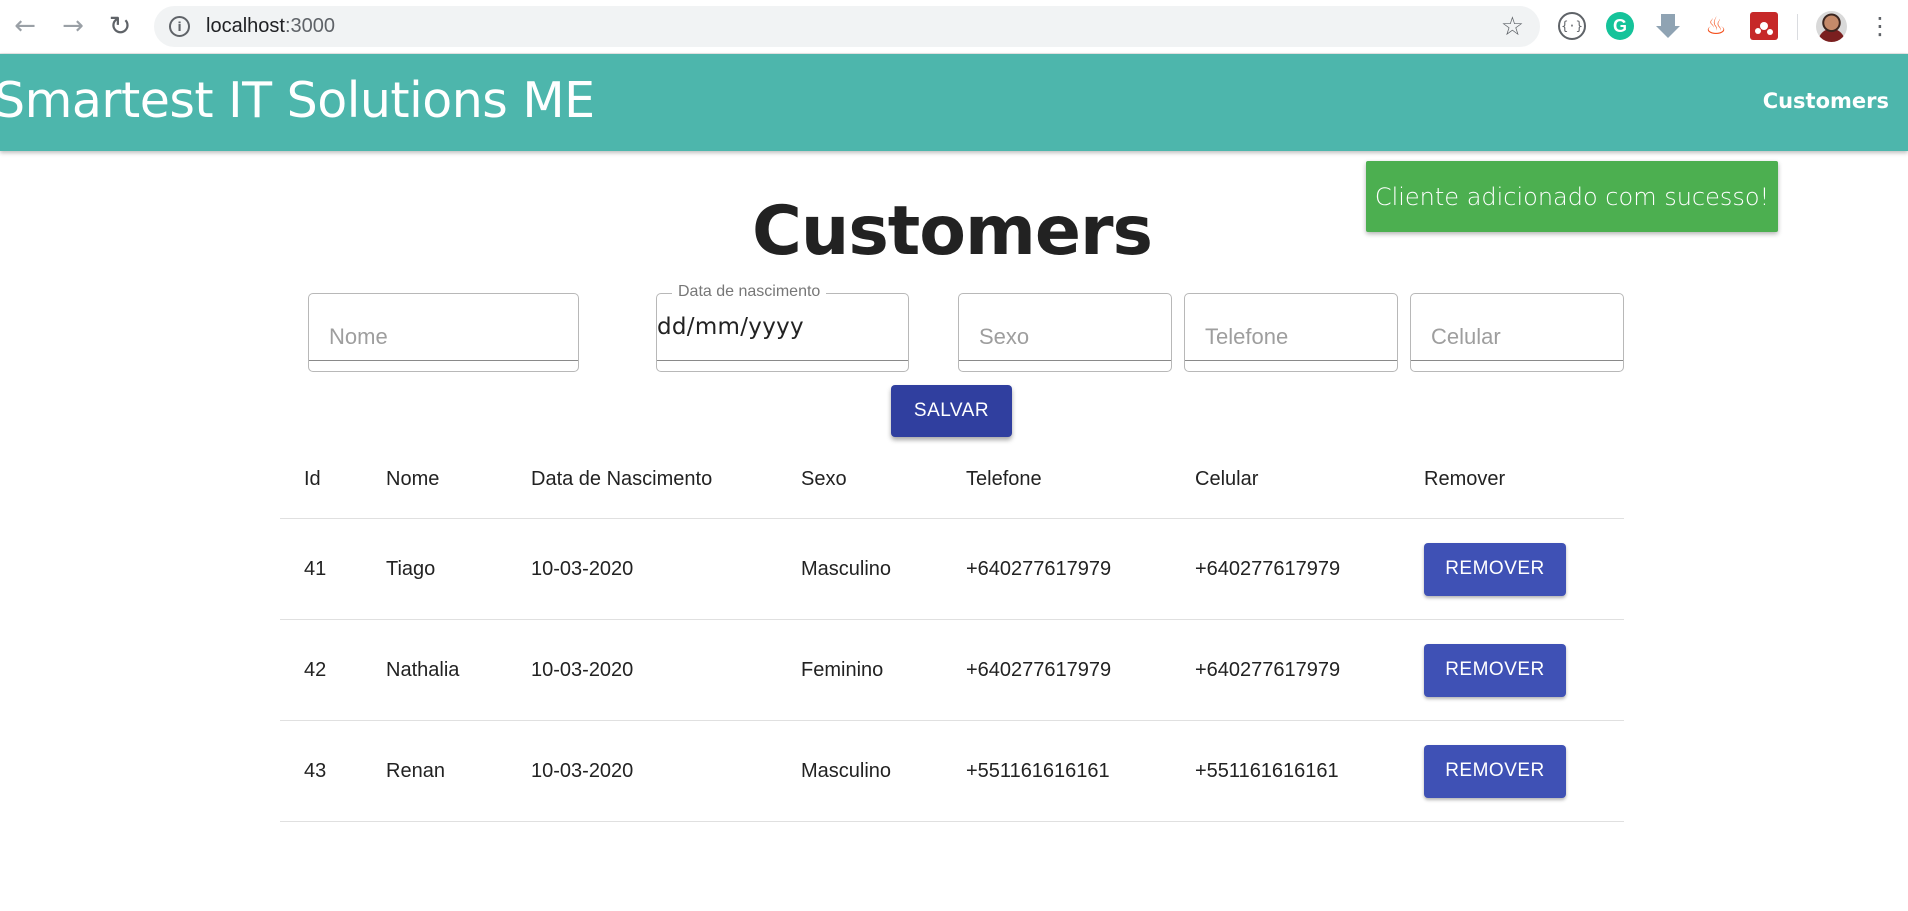 The width and height of the screenshot is (1908, 911). Describe the element at coordinates (847, 26) in the screenshot. I see `address-bar: i localhost:3000 ☆` at that location.